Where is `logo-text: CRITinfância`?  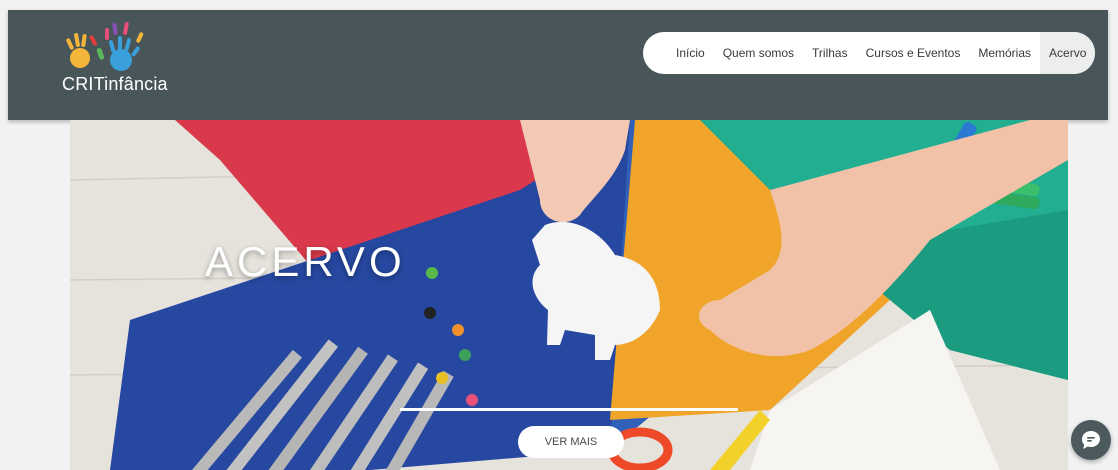 logo-text: CRITinfância is located at coordinates (115, 84).